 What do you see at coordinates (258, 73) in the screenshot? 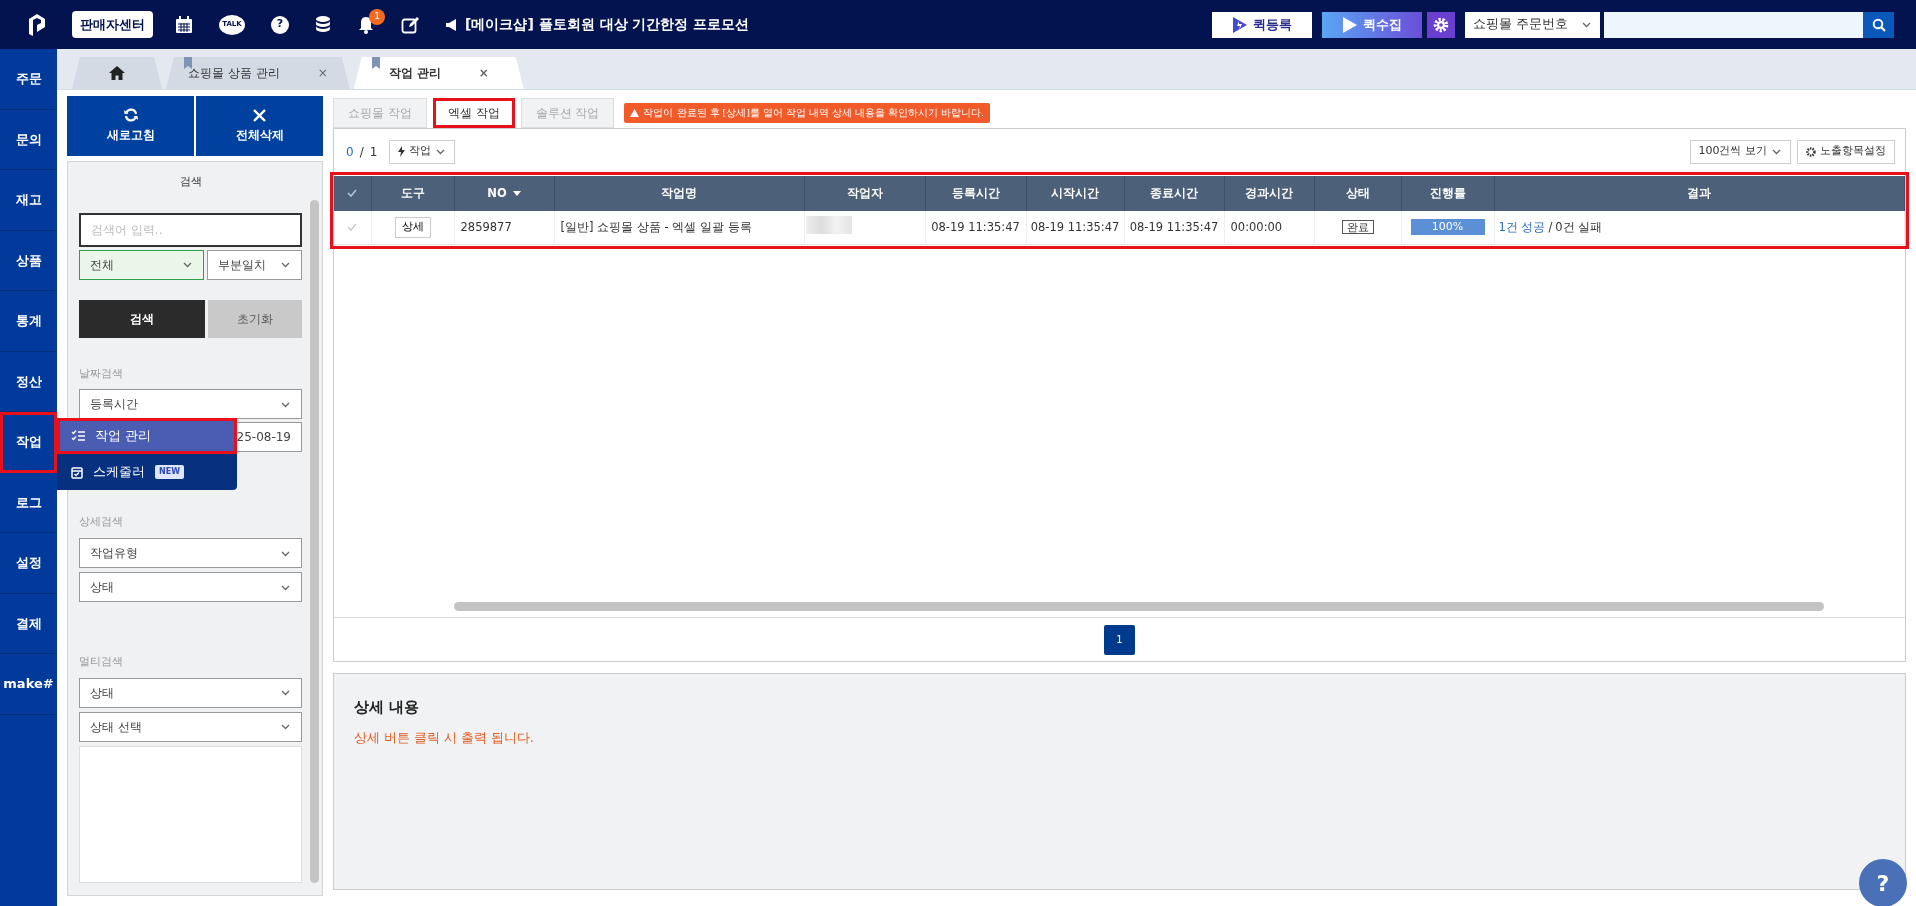
I see `page-tab: 쇼핑몰 상품 관리 ×` at bounding box center [258, 73].